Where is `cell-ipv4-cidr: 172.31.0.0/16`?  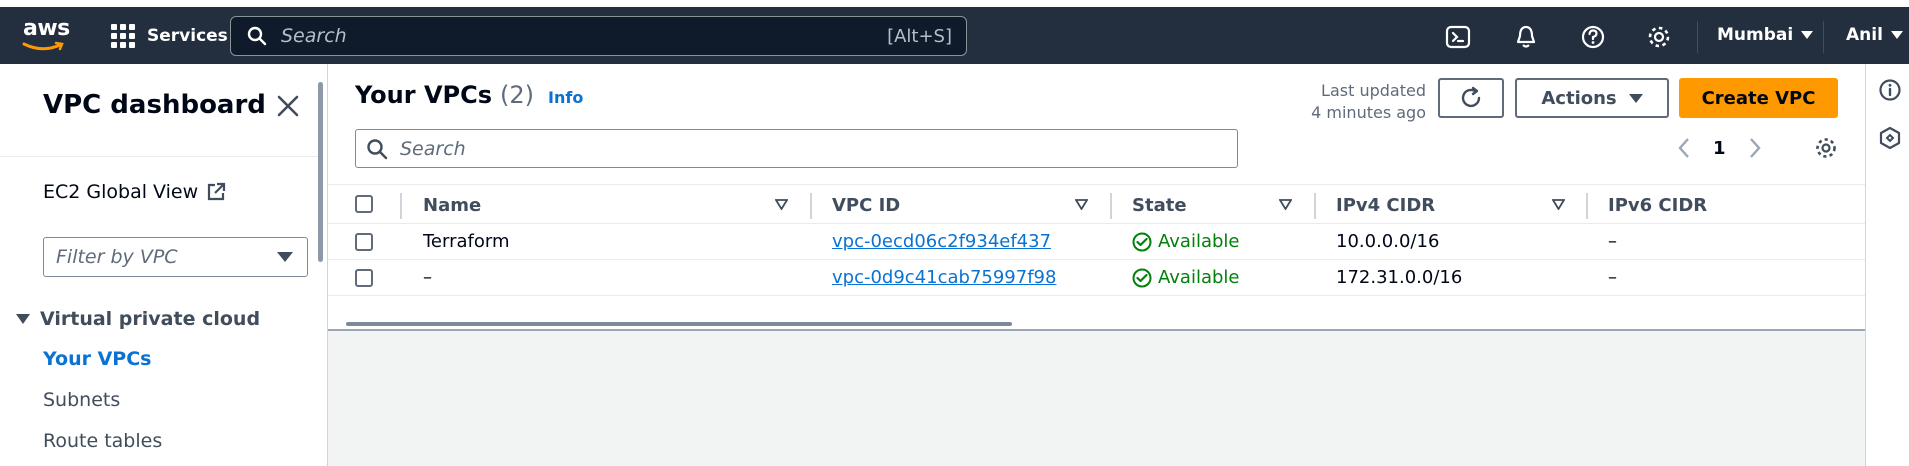 cell-ipv4-cidr: 172.31.0.0/16 is located at coordinates (1399, 277).